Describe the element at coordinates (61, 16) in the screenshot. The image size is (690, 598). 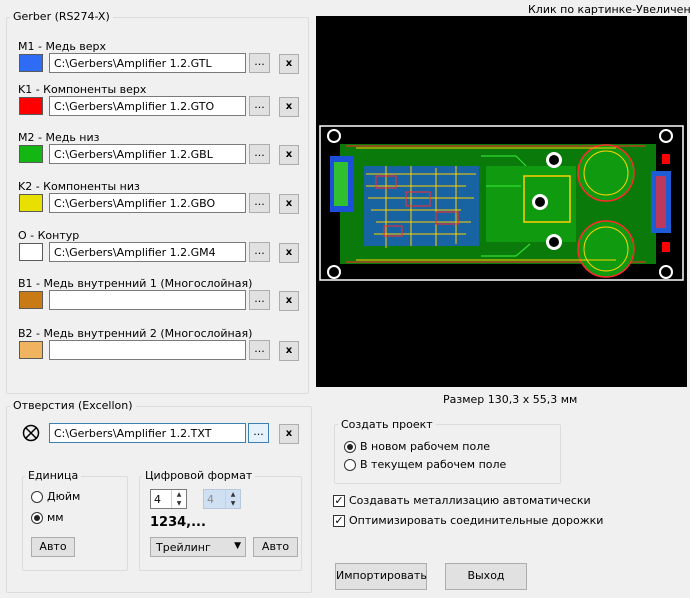
I see `gerber-group-title: Gerber (RS274-X)` at that location.